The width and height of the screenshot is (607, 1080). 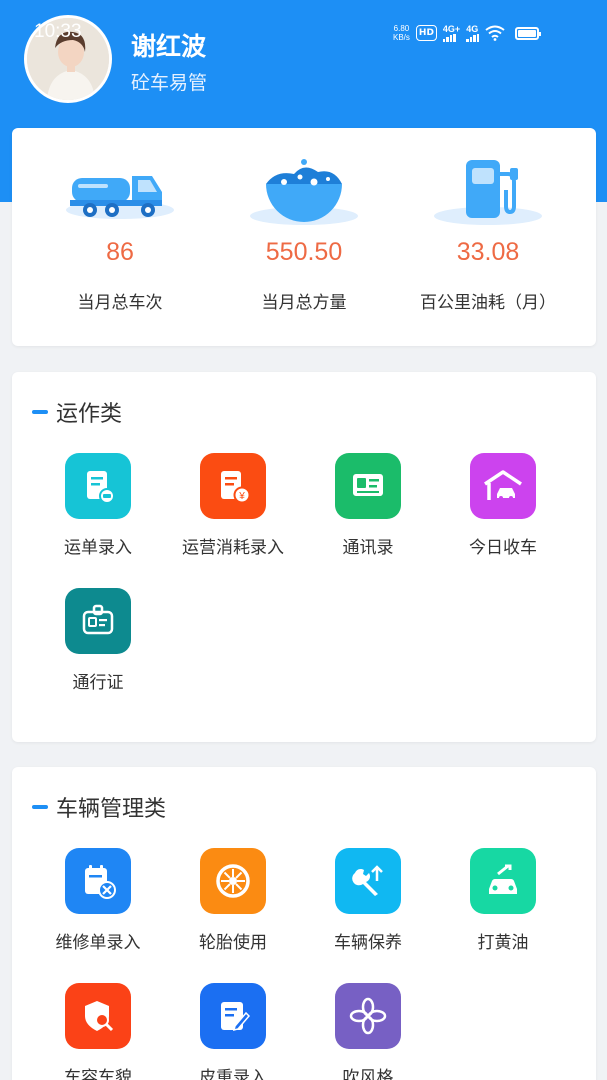 I want to click on repair-order-icon, so click(x=98, y=881).